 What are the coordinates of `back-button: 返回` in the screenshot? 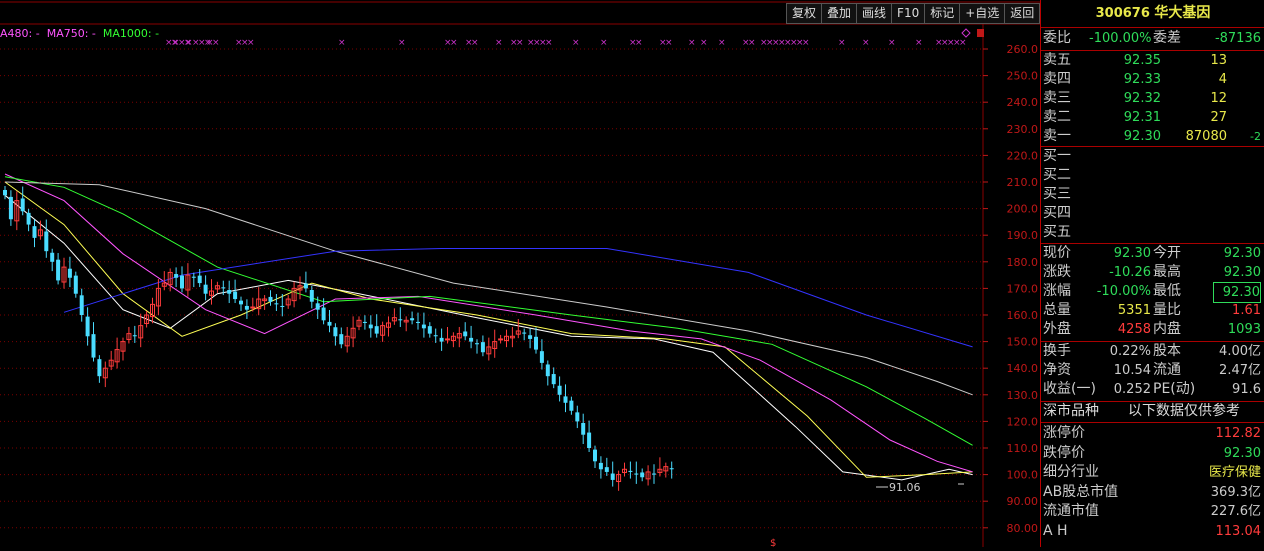 It's located at (1022, 13).